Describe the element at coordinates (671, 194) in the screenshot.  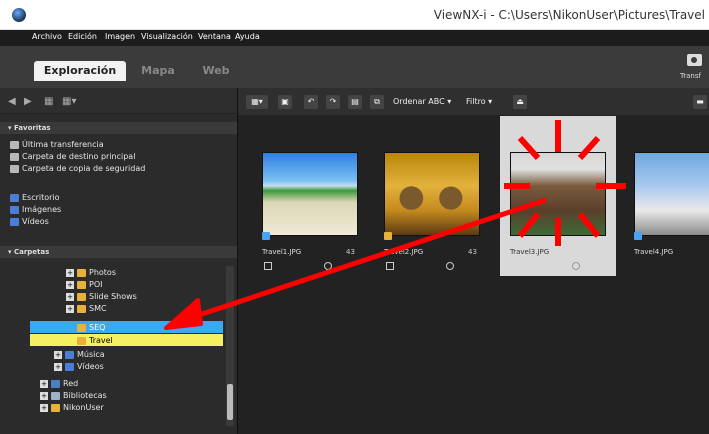
I see `photo-tower` at that location.